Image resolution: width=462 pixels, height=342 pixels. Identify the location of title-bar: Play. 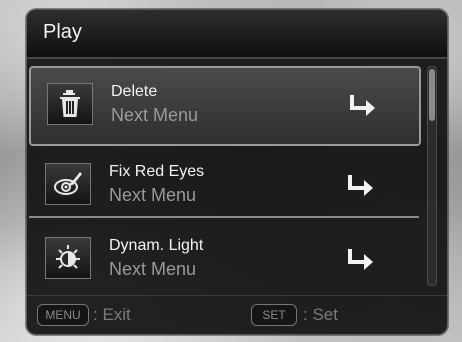
(237, 34).